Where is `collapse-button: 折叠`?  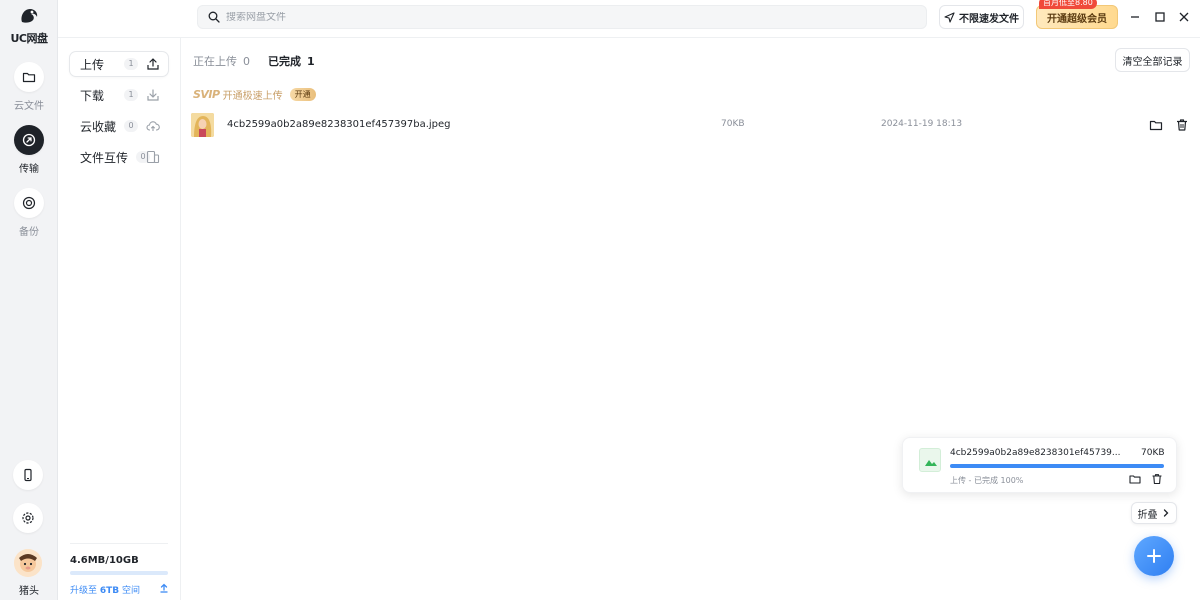 collapse-button: 折叠 is located at coordinates (1154, 513).